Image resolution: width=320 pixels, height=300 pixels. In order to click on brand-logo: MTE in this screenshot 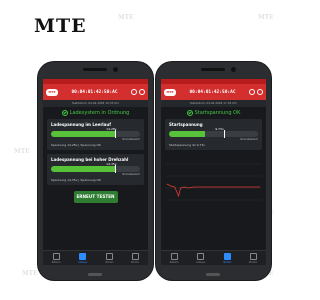, I will do `click(60, 26)`.